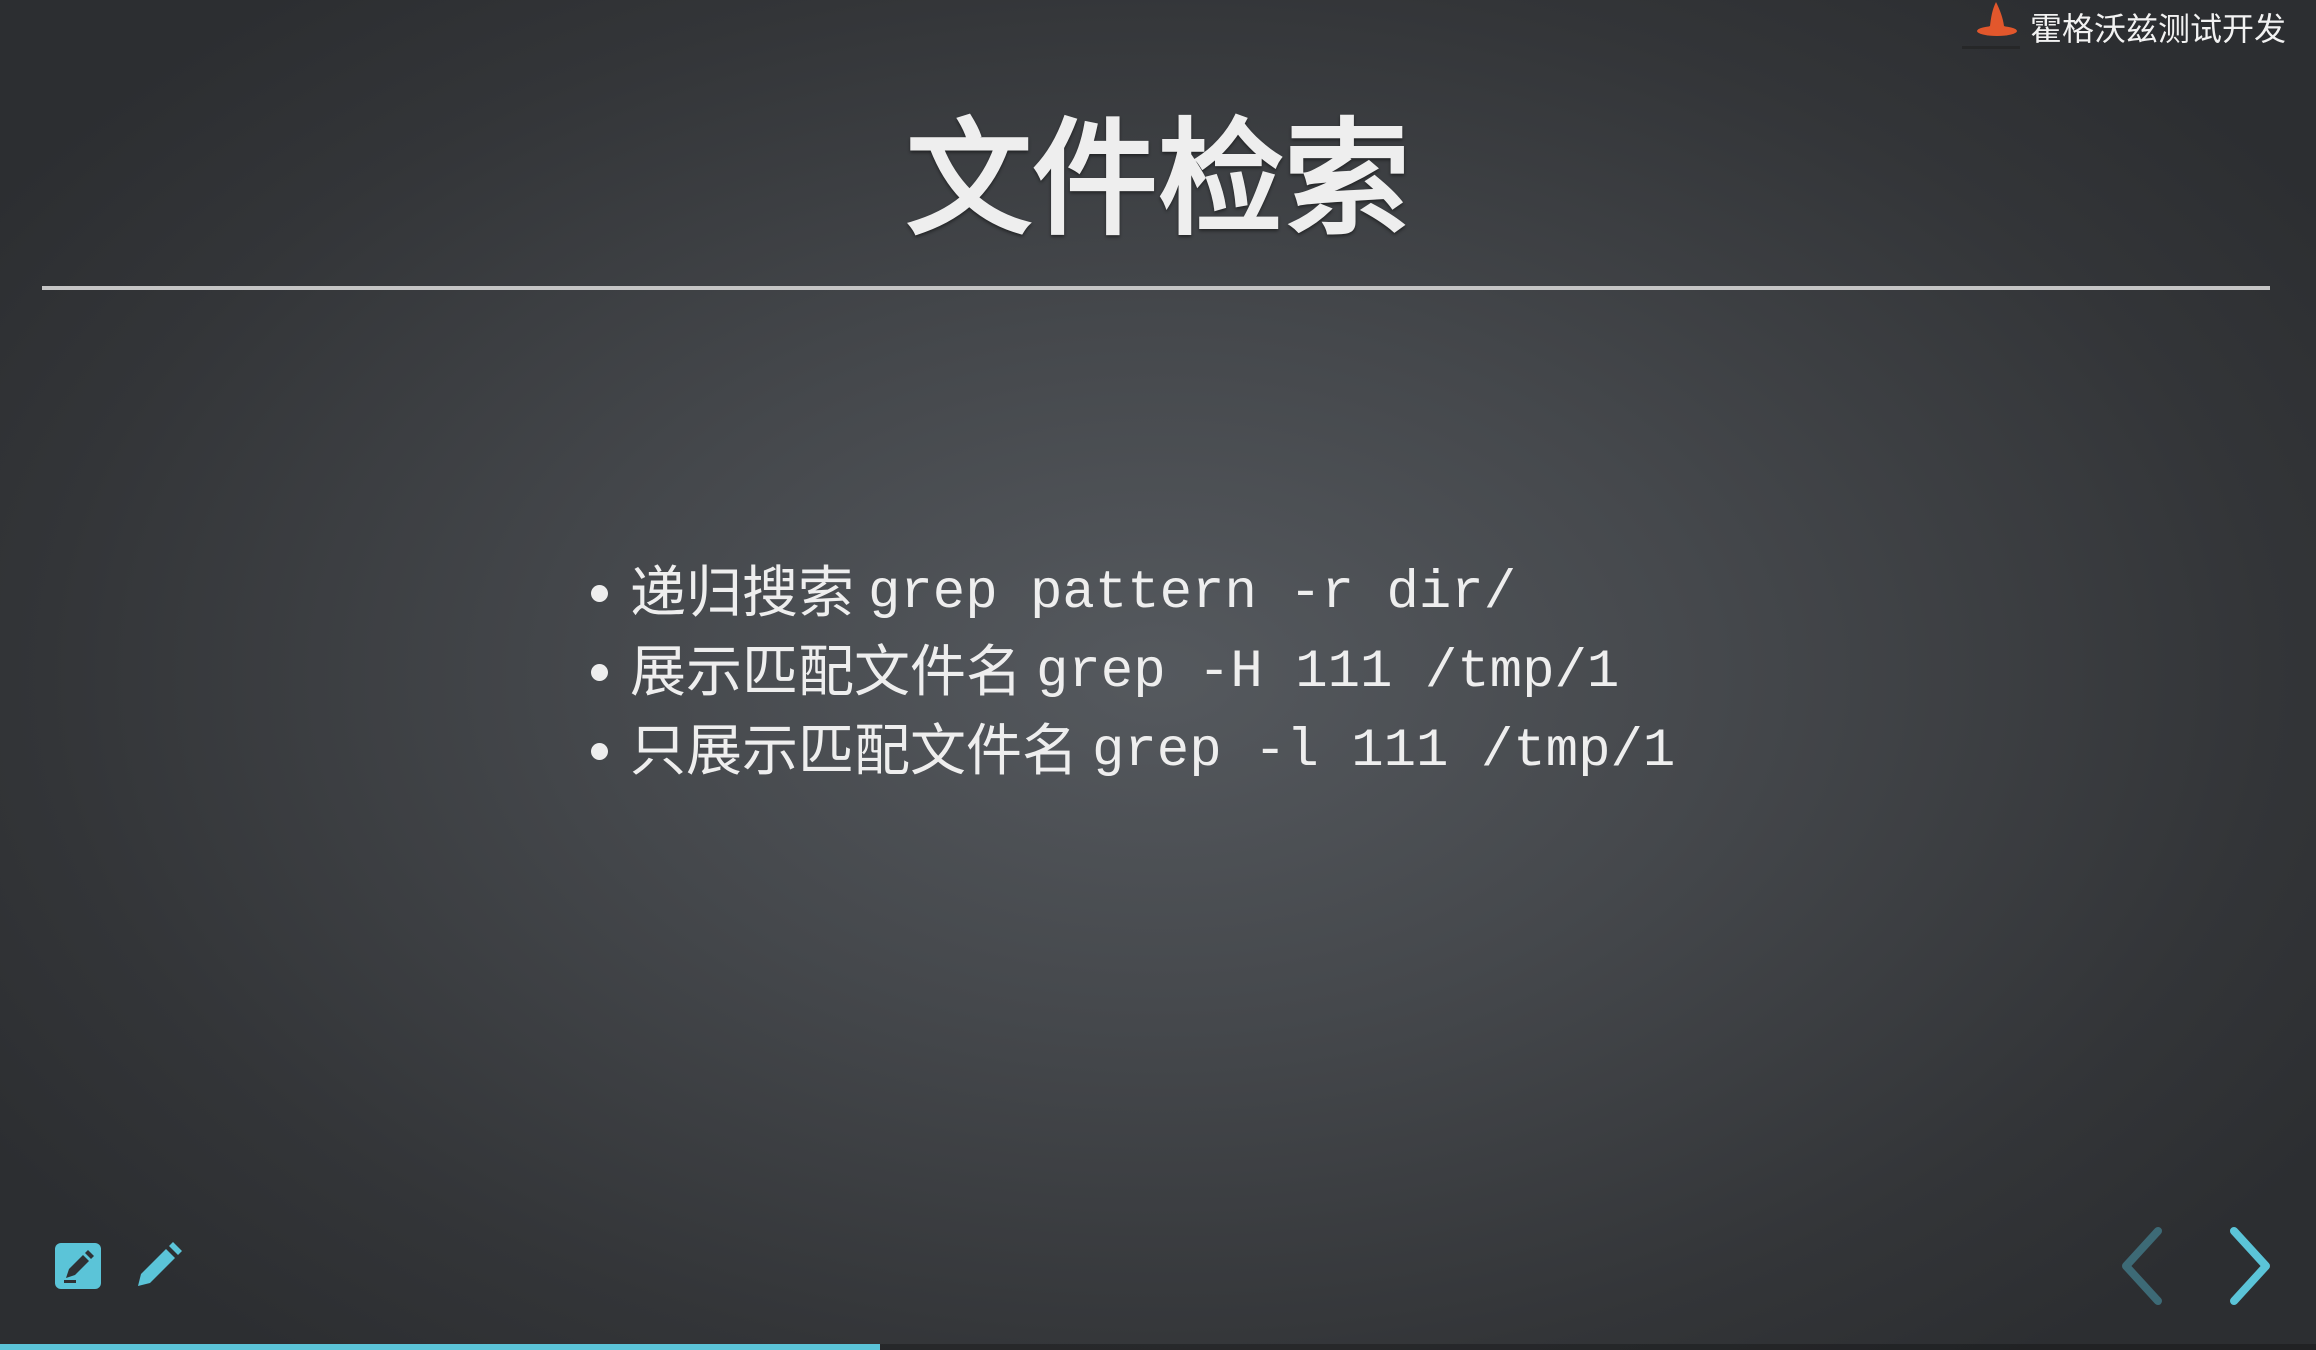 This screenshot has width=2316, height=1350. Describe the element at coordinates (1992, 27) in the screenshot. I see `witch-hat-icon` at that location.